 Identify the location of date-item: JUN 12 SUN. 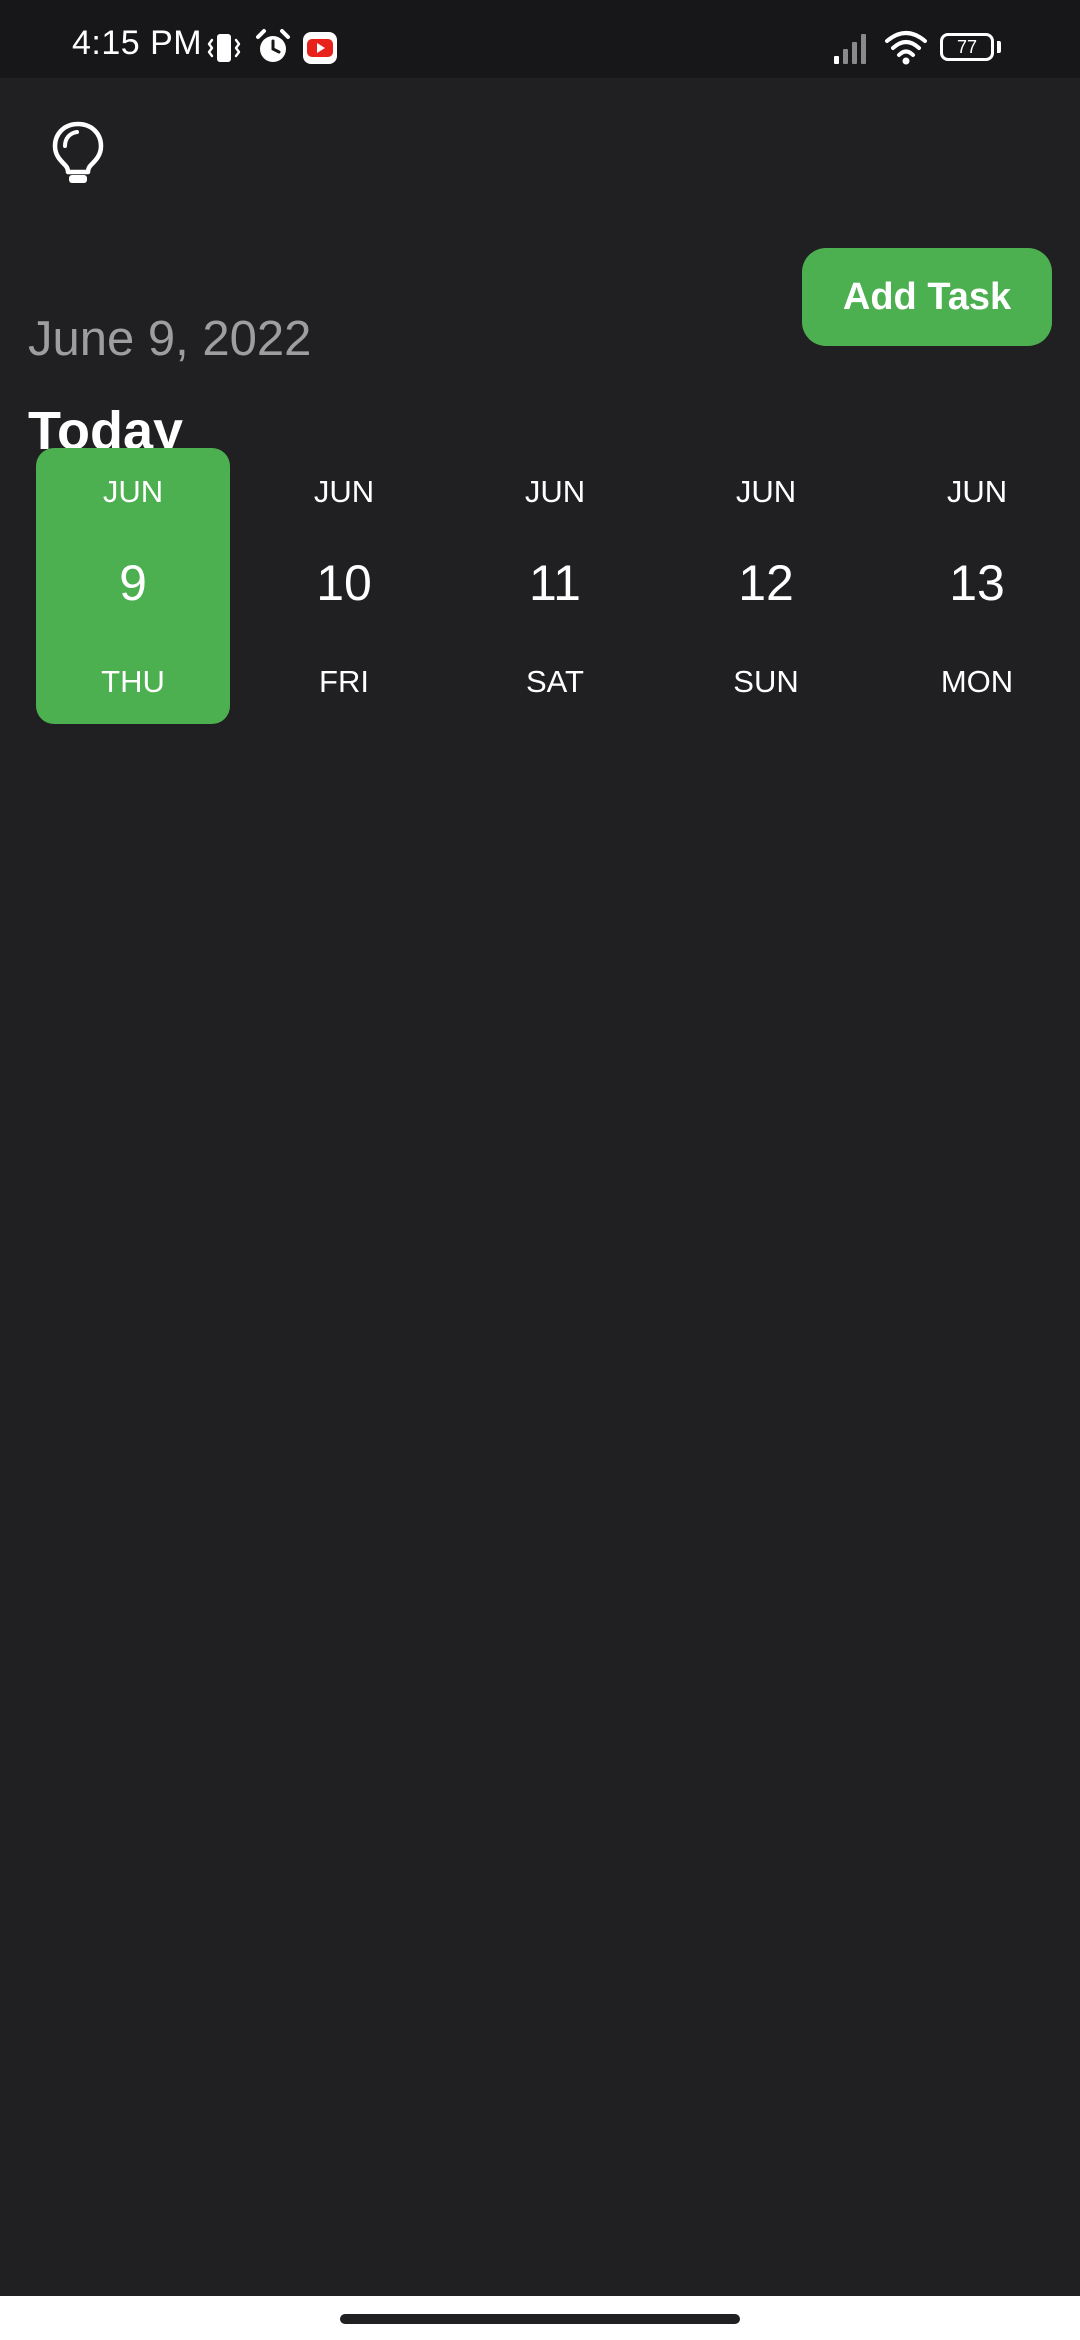
(766, 586).